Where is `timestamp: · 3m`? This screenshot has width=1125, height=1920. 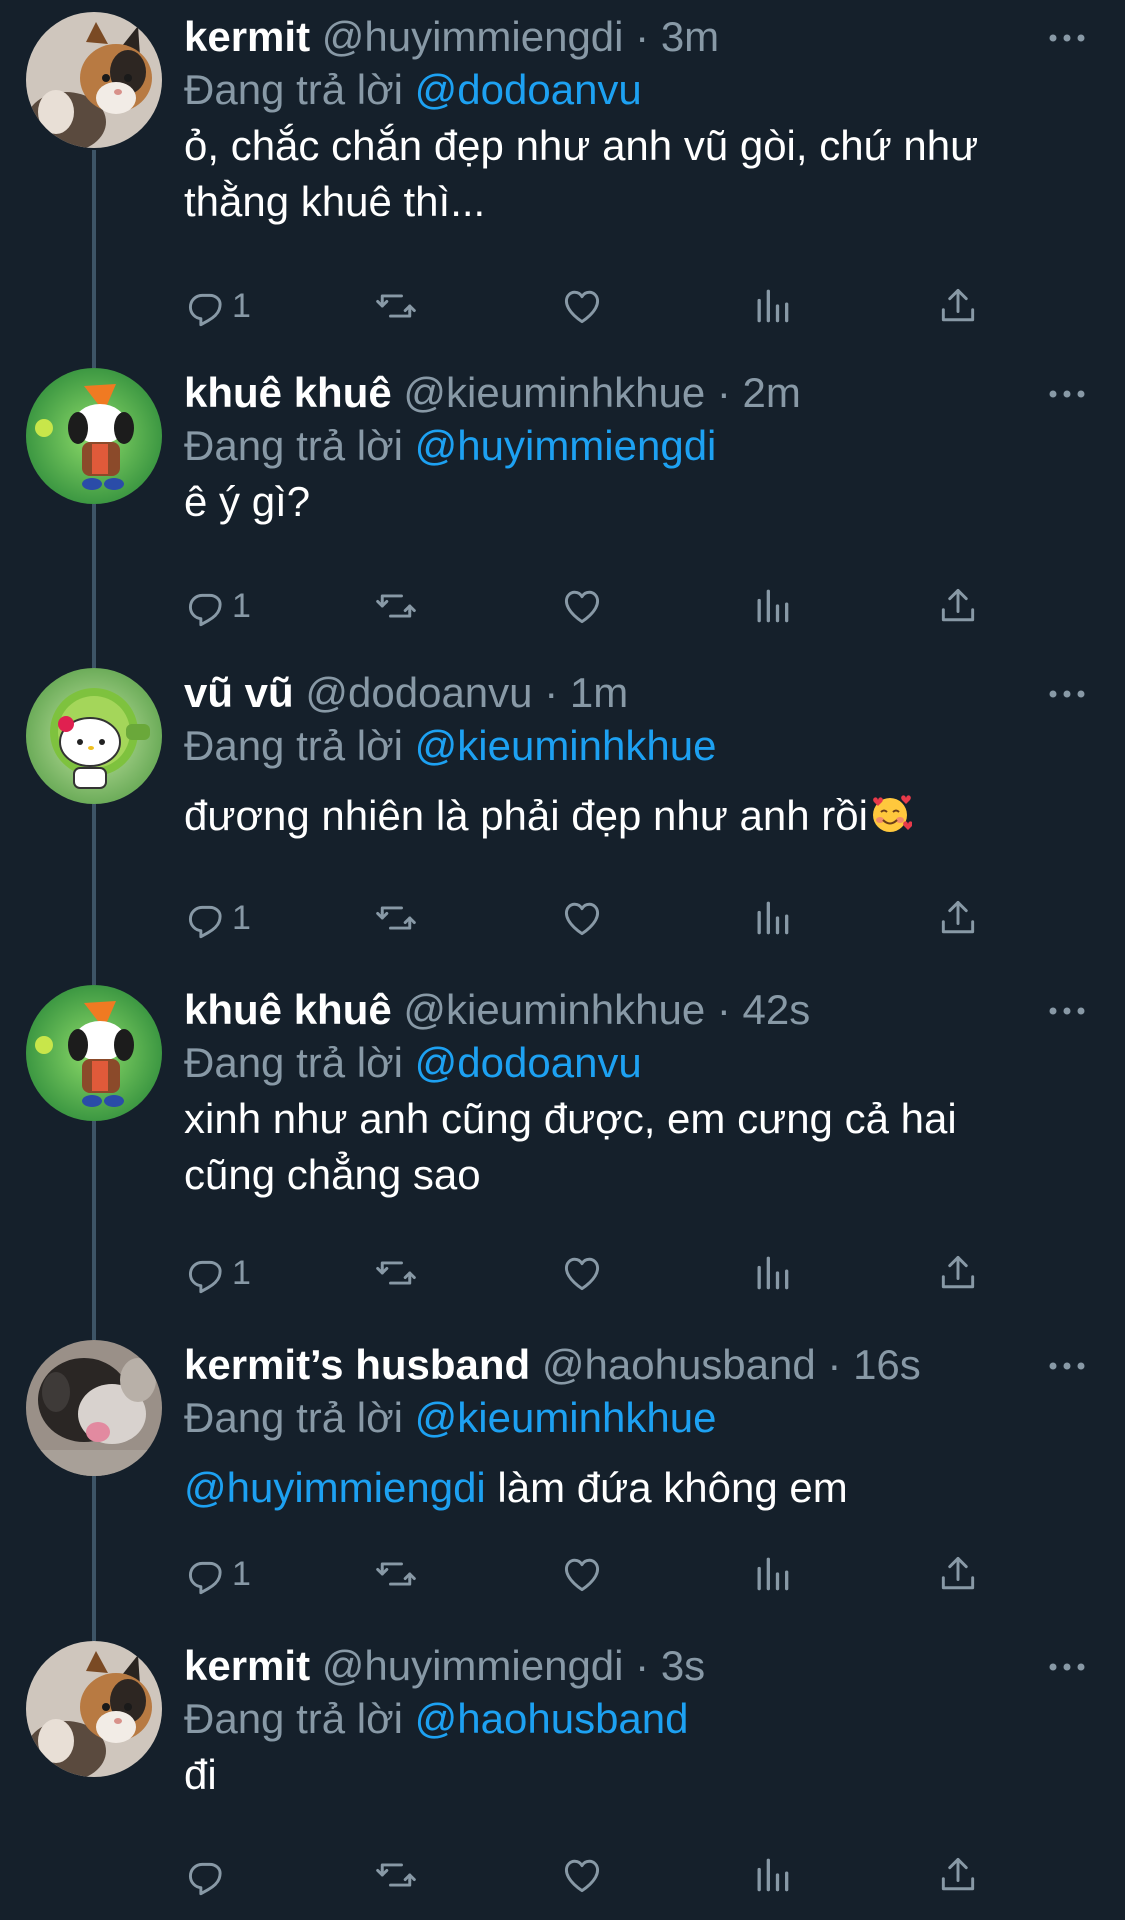
timestamp: · 3m is located at coordinates (677, 36).